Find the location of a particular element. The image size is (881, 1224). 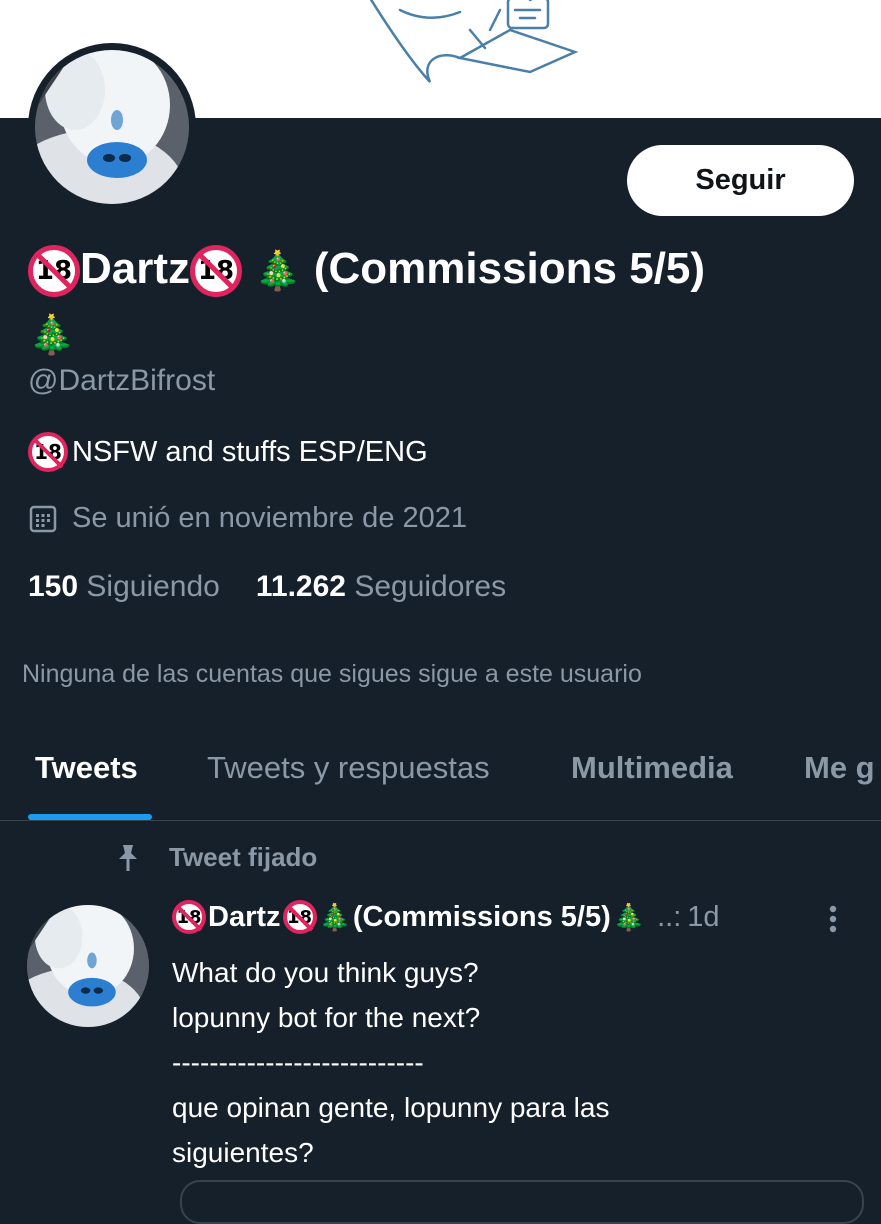

tweet-author-suffix: (Commissions 5/5) is located at coordinates (481, 916).